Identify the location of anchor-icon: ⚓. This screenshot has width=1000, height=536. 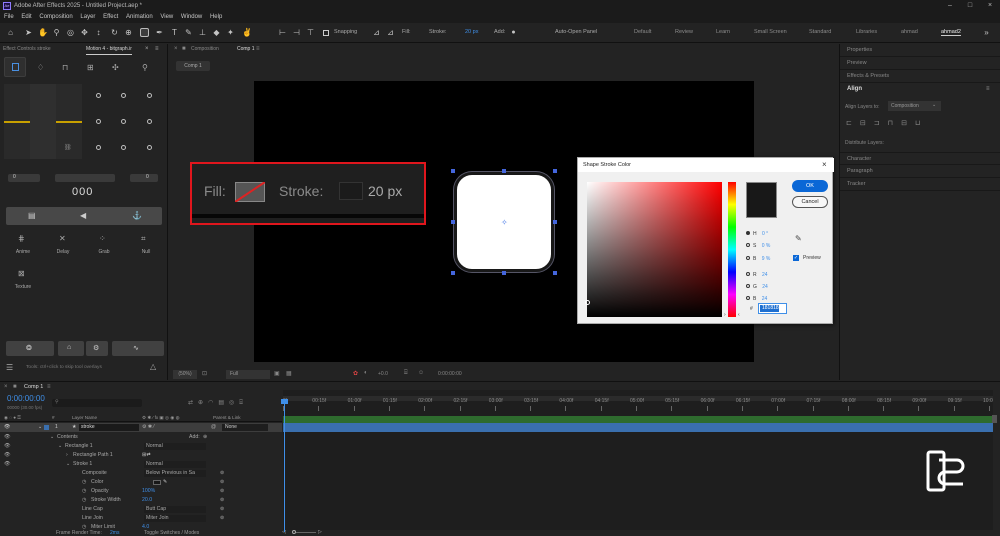
(137, 215).